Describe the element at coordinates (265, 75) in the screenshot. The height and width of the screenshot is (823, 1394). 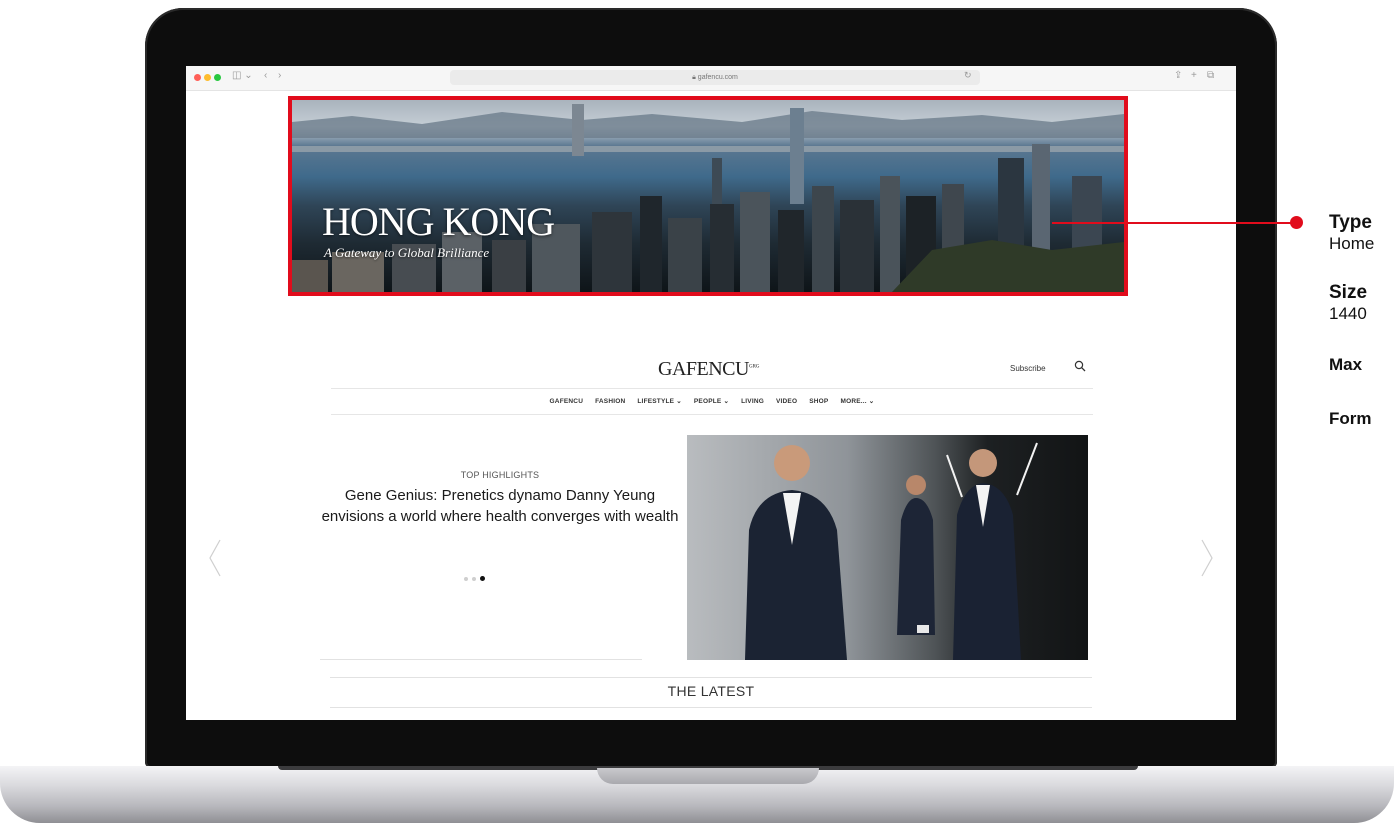
I see `back-icon: ‹` at that location.